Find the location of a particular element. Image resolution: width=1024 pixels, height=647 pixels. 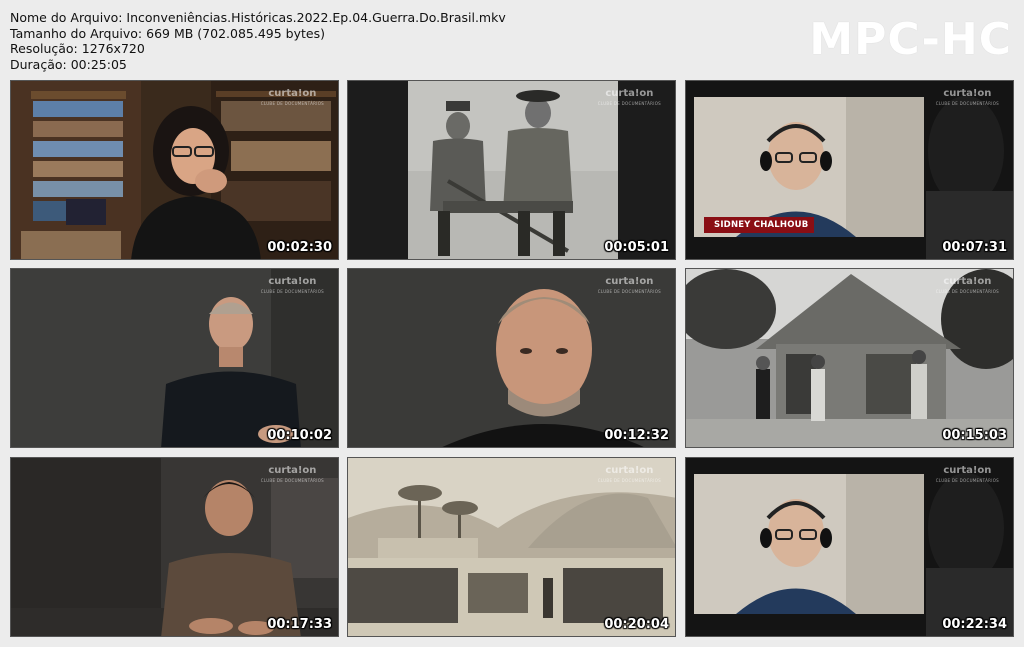

timecode: 00:10:02 is located at coordinates (299, 435).